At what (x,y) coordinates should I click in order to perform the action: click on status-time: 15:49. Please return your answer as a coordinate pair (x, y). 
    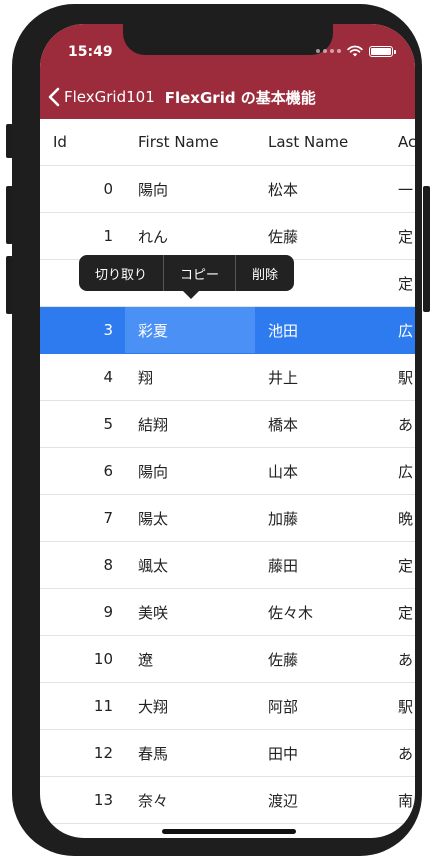
    Looking at the image, I should click on (90, 52).